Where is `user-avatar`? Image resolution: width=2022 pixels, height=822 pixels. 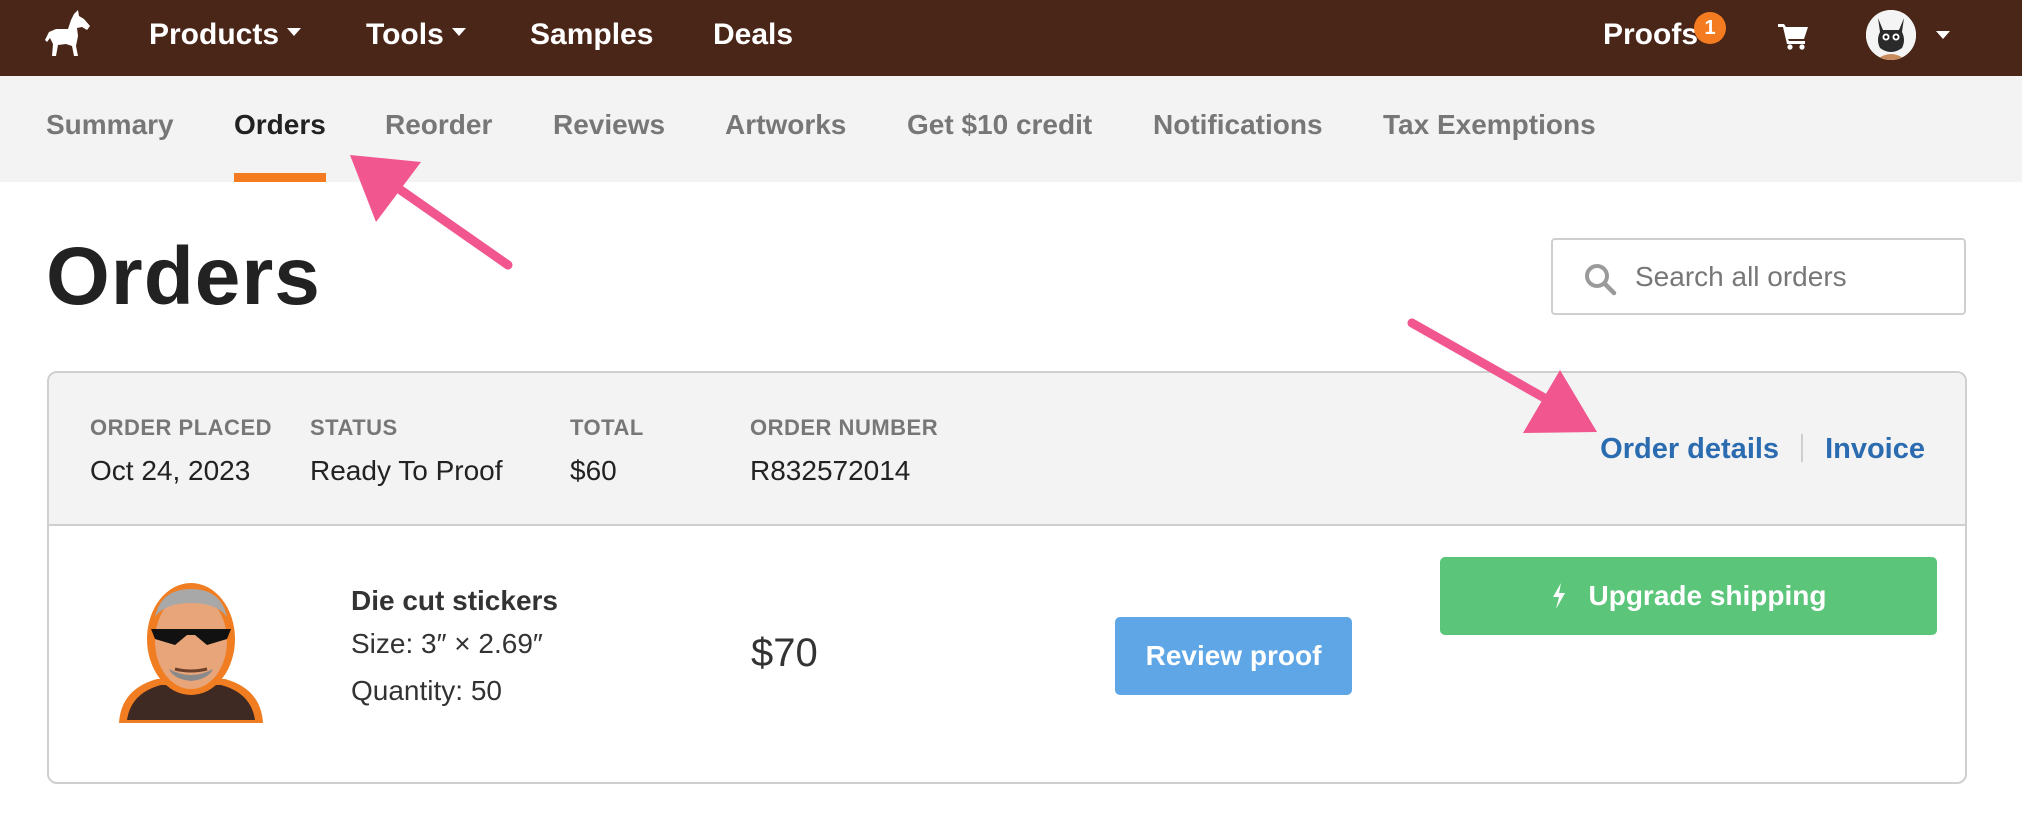 user-avatar is located at coordinates (1891, 35).